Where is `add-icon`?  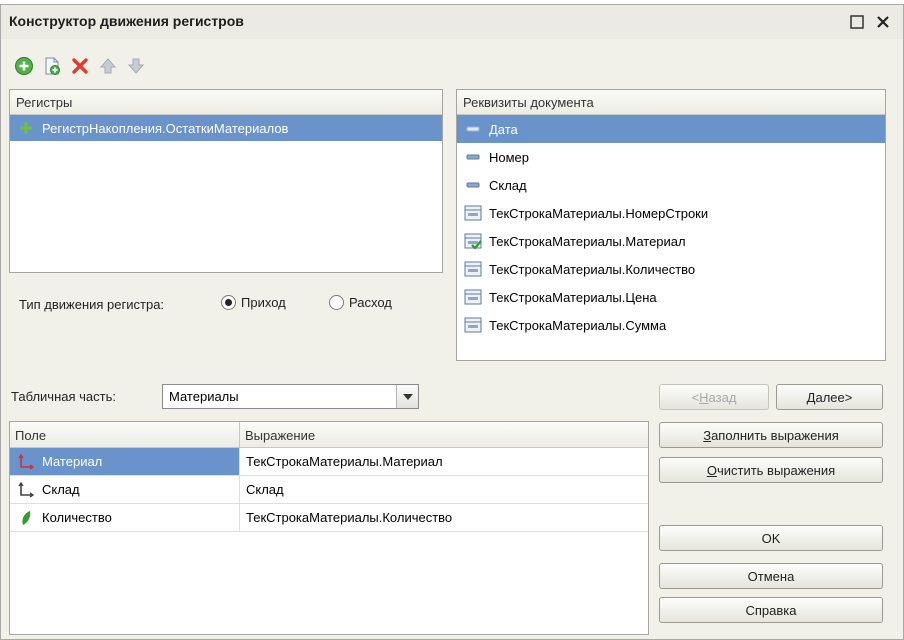 add-icon is located at coordinates (24, 66).